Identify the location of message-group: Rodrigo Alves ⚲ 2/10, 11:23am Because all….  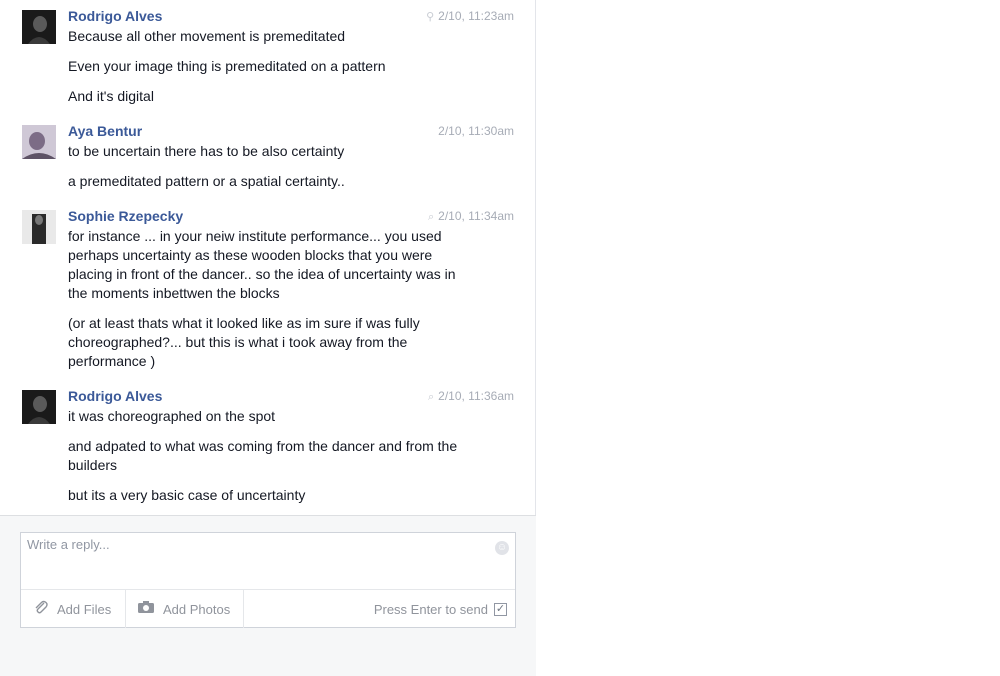
(268, 57).